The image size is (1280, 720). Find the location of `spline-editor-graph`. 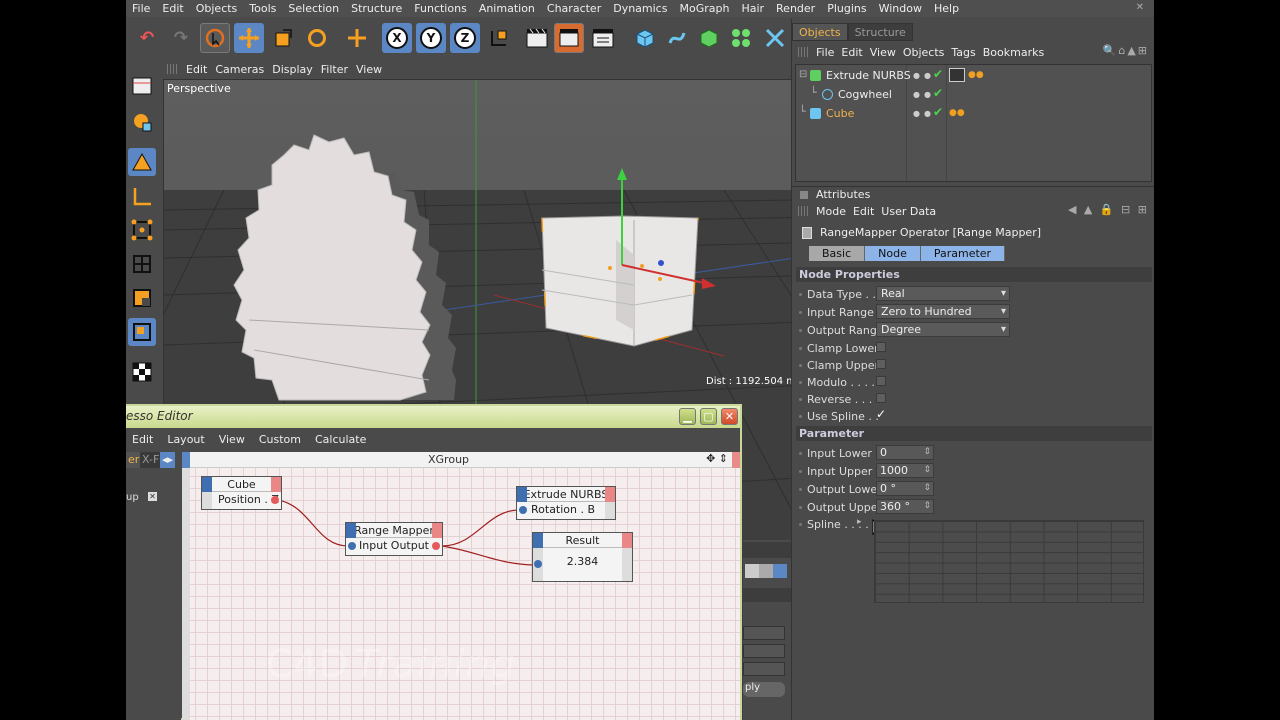

spline-editor-graph is located at coordinates (1009, 561).